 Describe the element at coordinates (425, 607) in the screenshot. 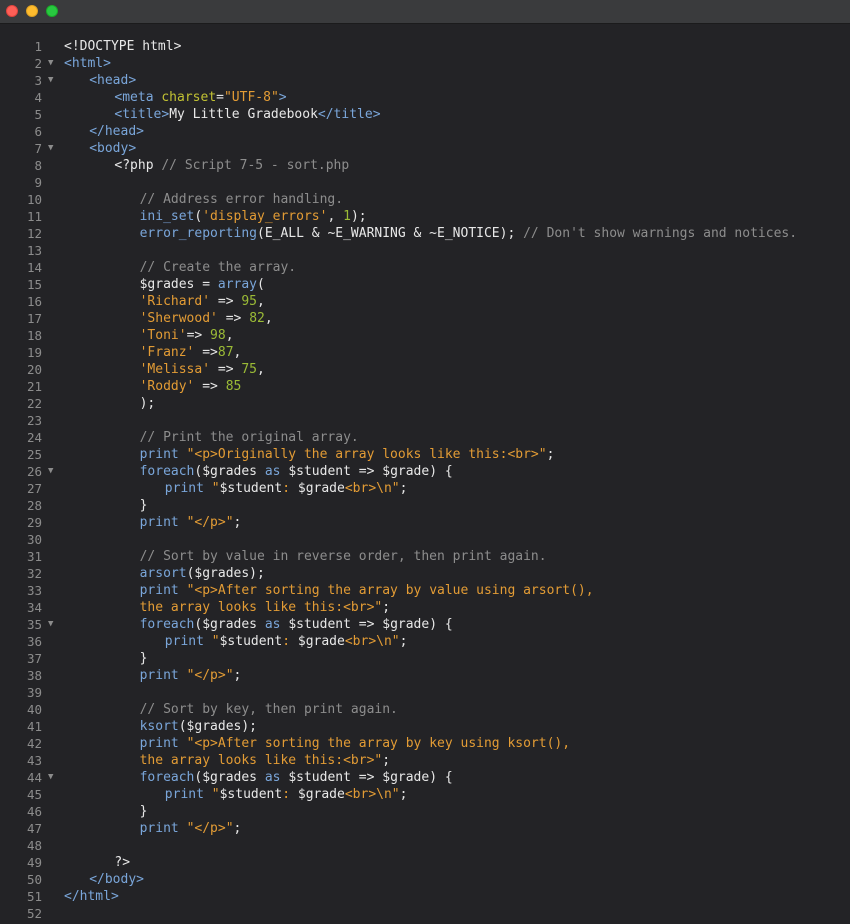

I see `code-line: 34 the array looks like this:<br>";` at that location.